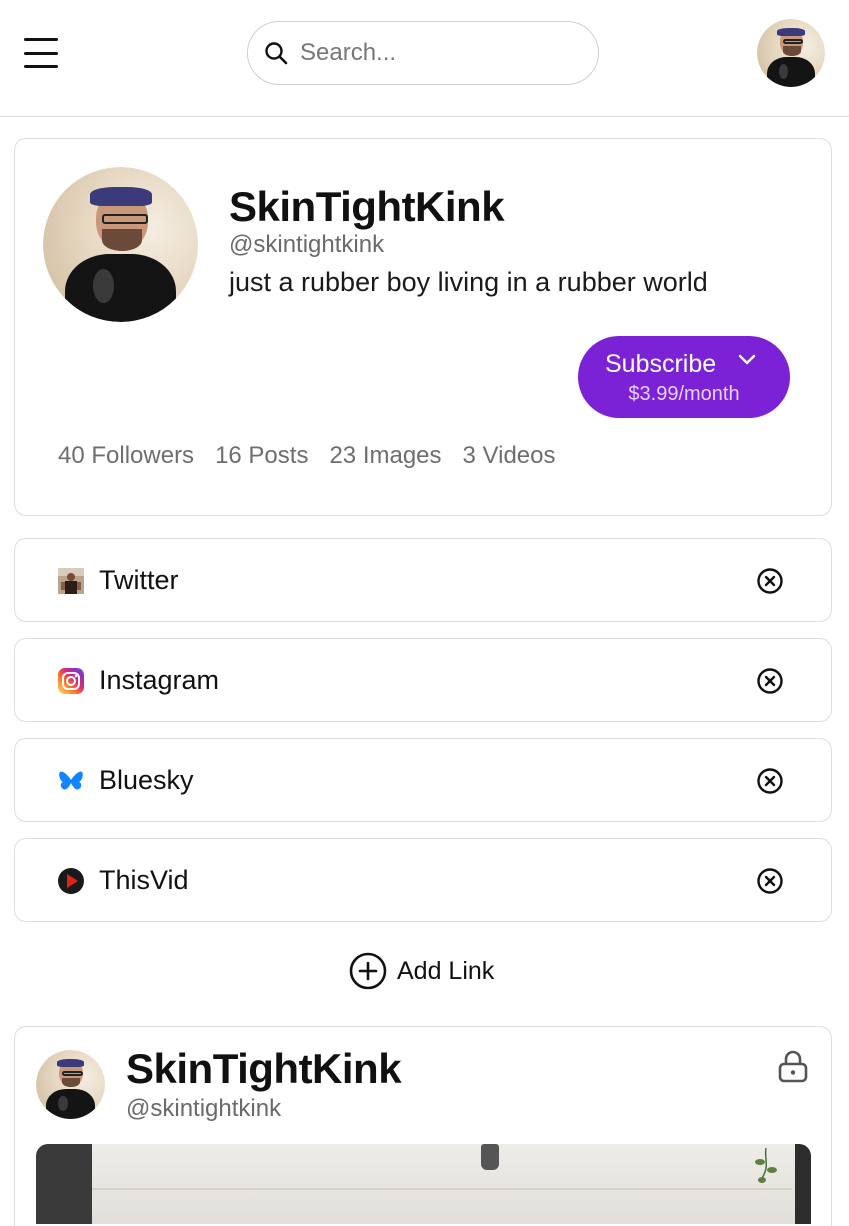 The height and width of the screenshot is (1226, 849). I want to click on link-row-thisvid: ThisVid, so click(423, 880).